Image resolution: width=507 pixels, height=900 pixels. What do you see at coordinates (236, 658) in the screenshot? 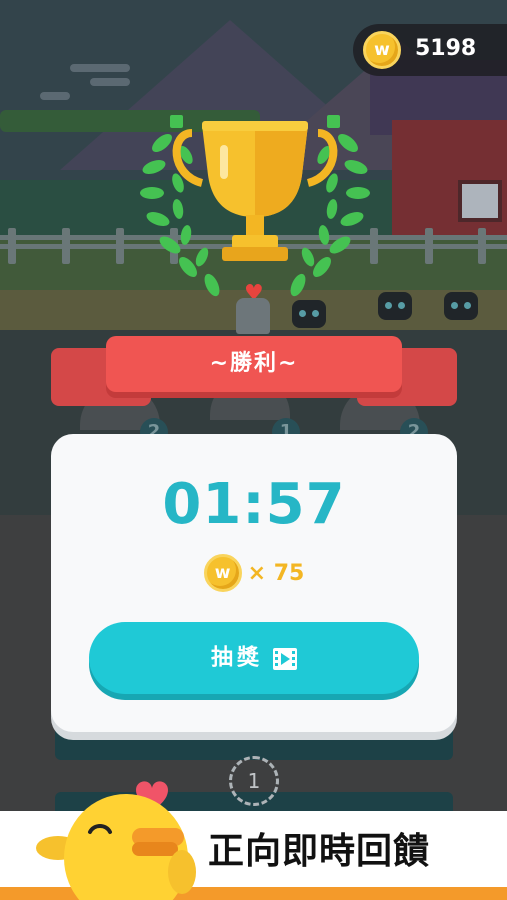
I see `lottery-button-label: 抽獎` at bounding box center [236, 658].